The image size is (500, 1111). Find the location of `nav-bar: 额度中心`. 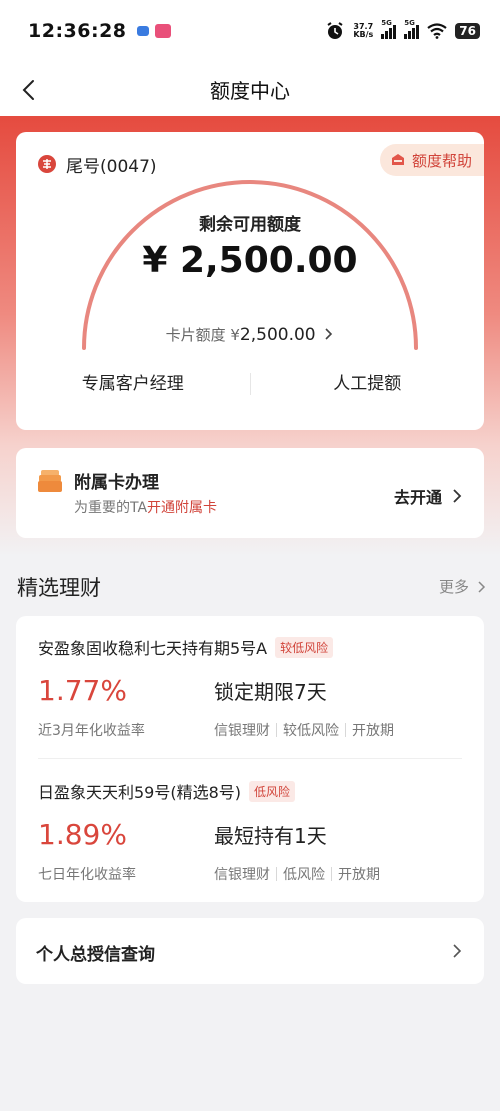

nav-bar: 额度中心 is located at coordinates (250, 89).